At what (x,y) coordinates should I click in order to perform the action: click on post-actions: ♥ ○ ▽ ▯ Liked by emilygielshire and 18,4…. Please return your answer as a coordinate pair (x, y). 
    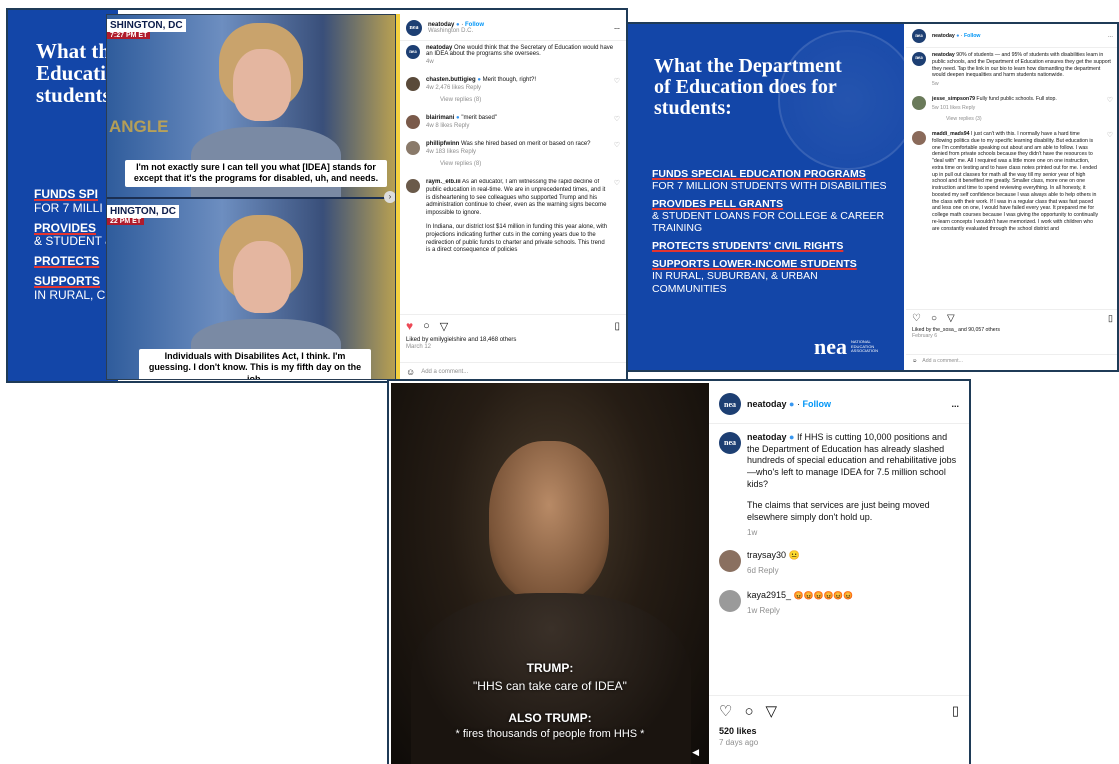
    Looking at the image, I should click on (513, 334).